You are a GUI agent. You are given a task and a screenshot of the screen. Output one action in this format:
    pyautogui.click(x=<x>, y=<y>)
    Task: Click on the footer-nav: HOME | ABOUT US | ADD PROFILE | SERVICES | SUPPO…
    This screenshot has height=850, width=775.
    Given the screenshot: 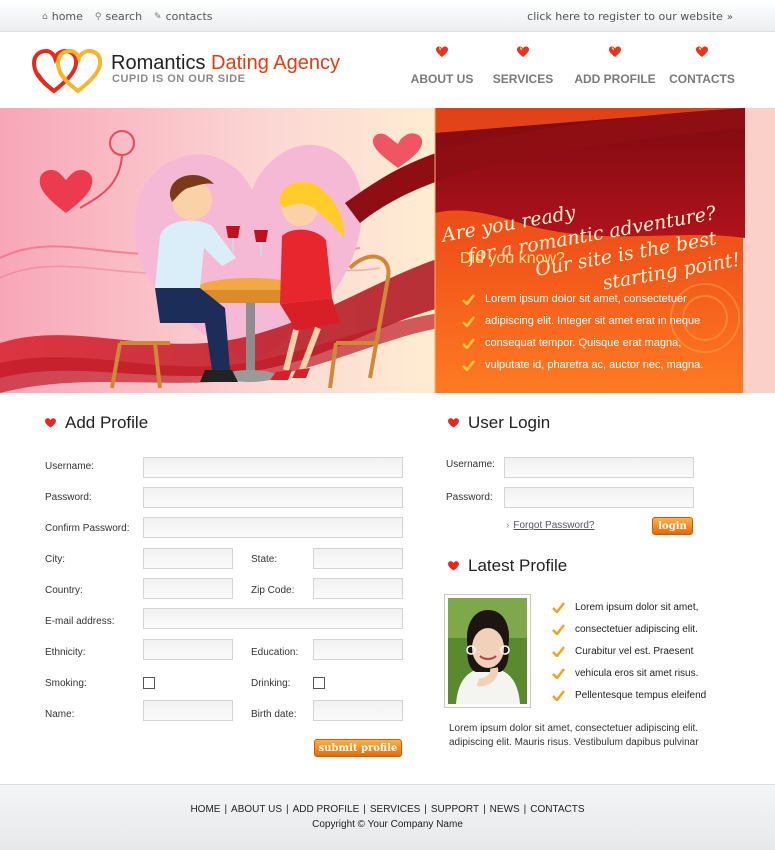 What is the action you would take?
    pyautogui.click(x=387, y=809)
    